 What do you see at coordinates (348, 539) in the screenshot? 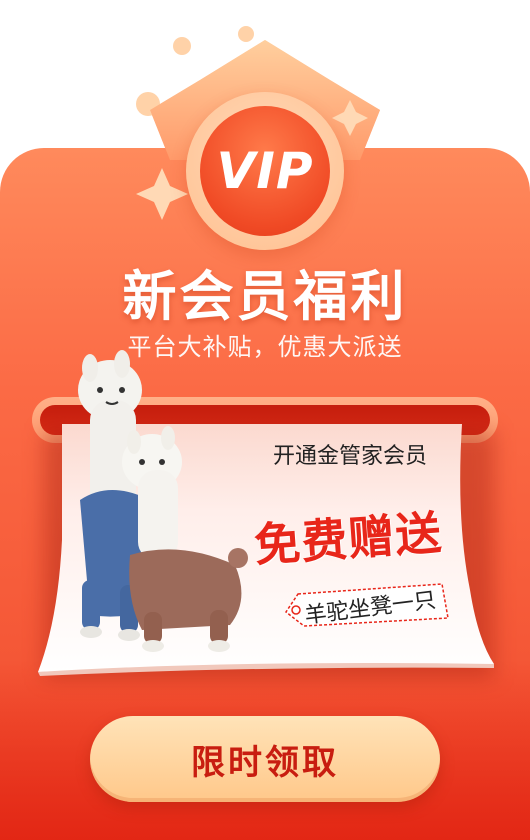
I see `promo-free-gift: 免费赠送` at bounding box center [348, 539].